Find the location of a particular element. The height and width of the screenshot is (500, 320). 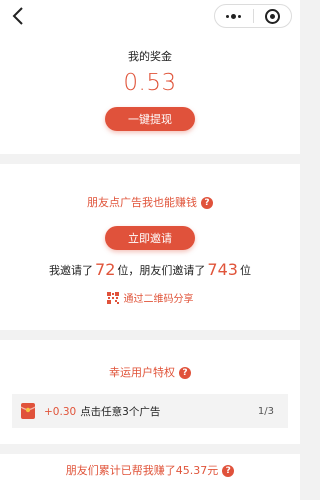

invite-stats: 我邀请了 72 位，朋友们邀请了 743 位 is located at coordinates (150, 269).